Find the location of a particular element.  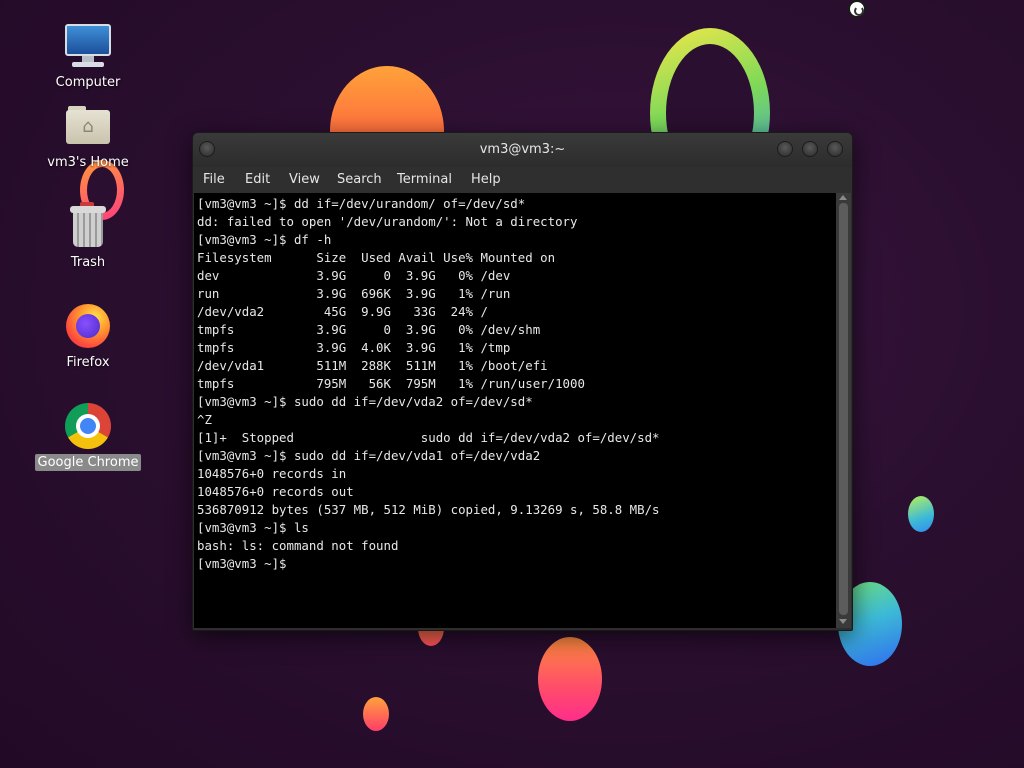

desktop-icon-google-chrome: Google Chrome is located at coordinates (88, 435).